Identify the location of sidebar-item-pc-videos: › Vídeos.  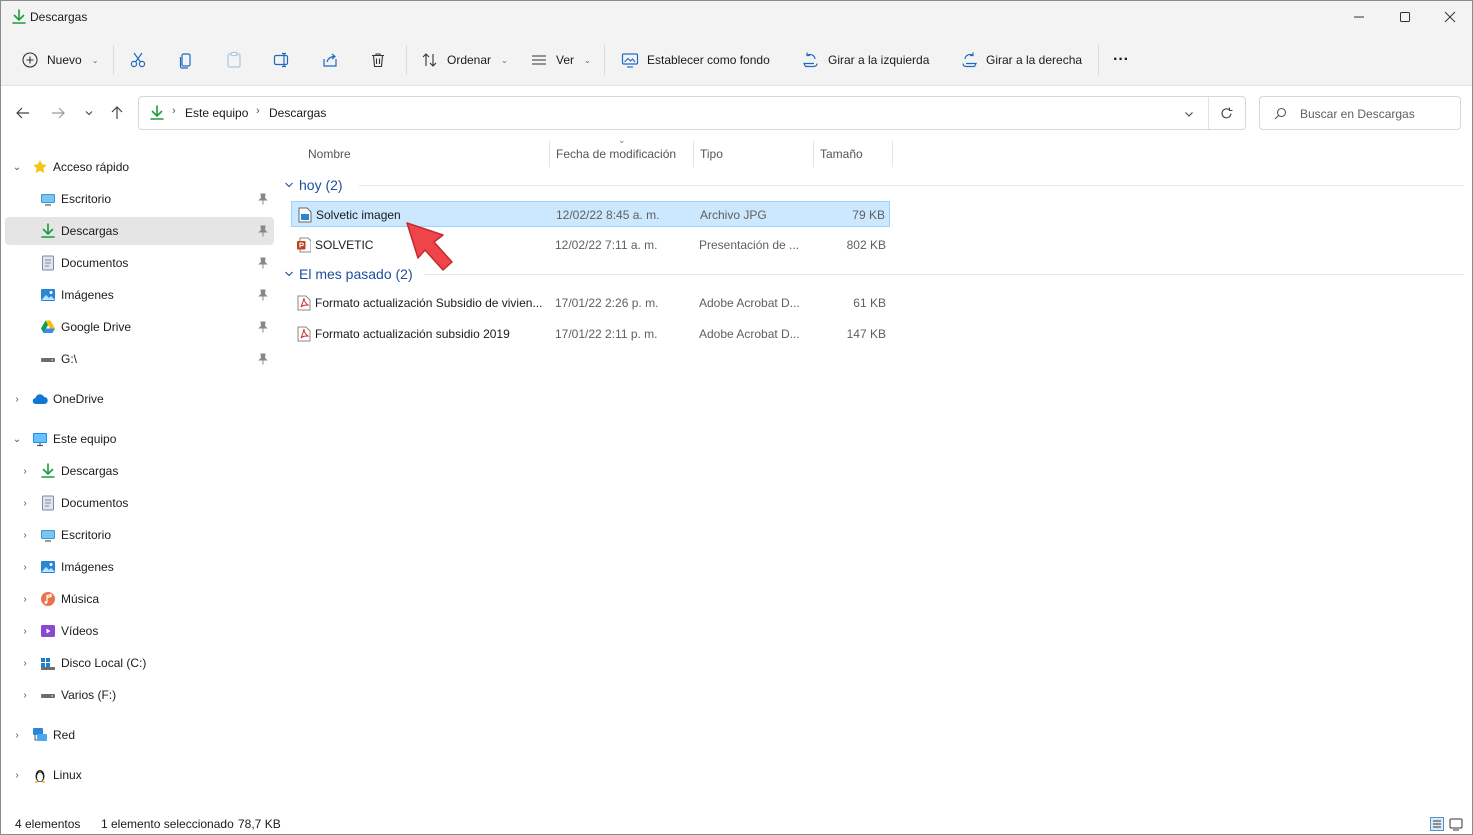
(139, 631).